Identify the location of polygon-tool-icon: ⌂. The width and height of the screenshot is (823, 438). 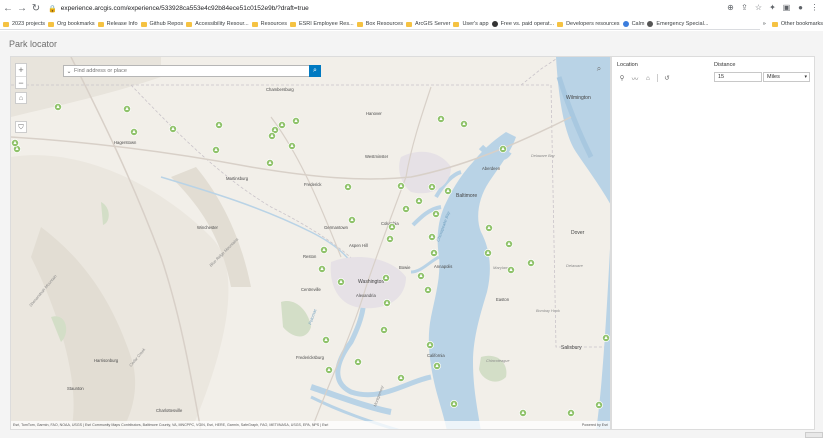
(648, 78).